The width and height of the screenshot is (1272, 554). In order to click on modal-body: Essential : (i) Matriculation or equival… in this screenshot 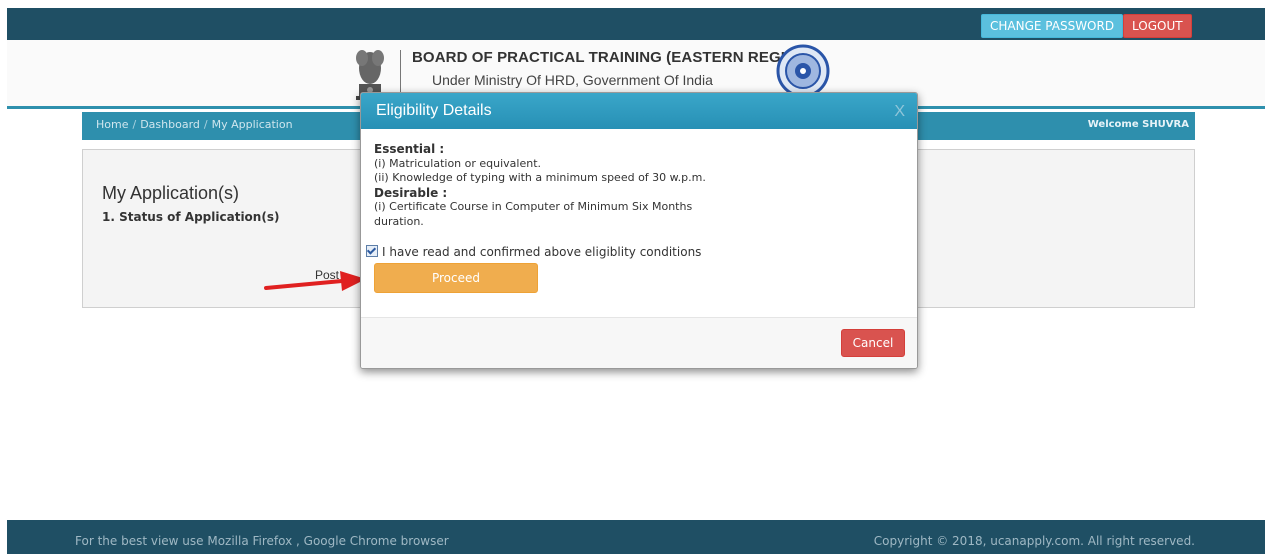, I will do `click(639, 185)`.